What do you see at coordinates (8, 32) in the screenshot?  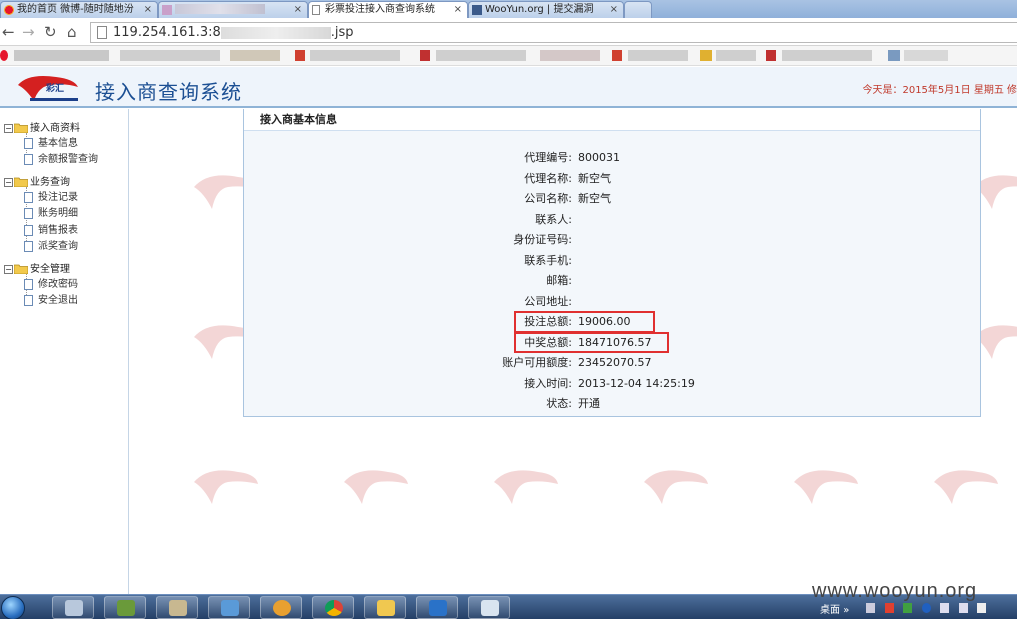 I see `back-arrow-icon: ←` at bounding box center [8, 32].